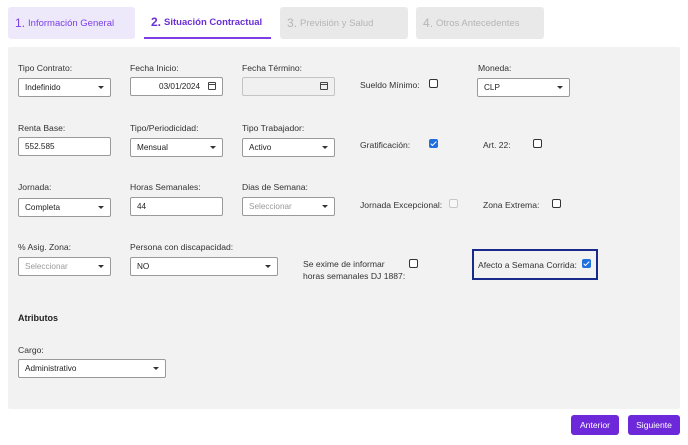  What do you see at coordinates (156, 22) in the screenshot?
I see `tab-number: 2.` at bounding box center [156, 22].